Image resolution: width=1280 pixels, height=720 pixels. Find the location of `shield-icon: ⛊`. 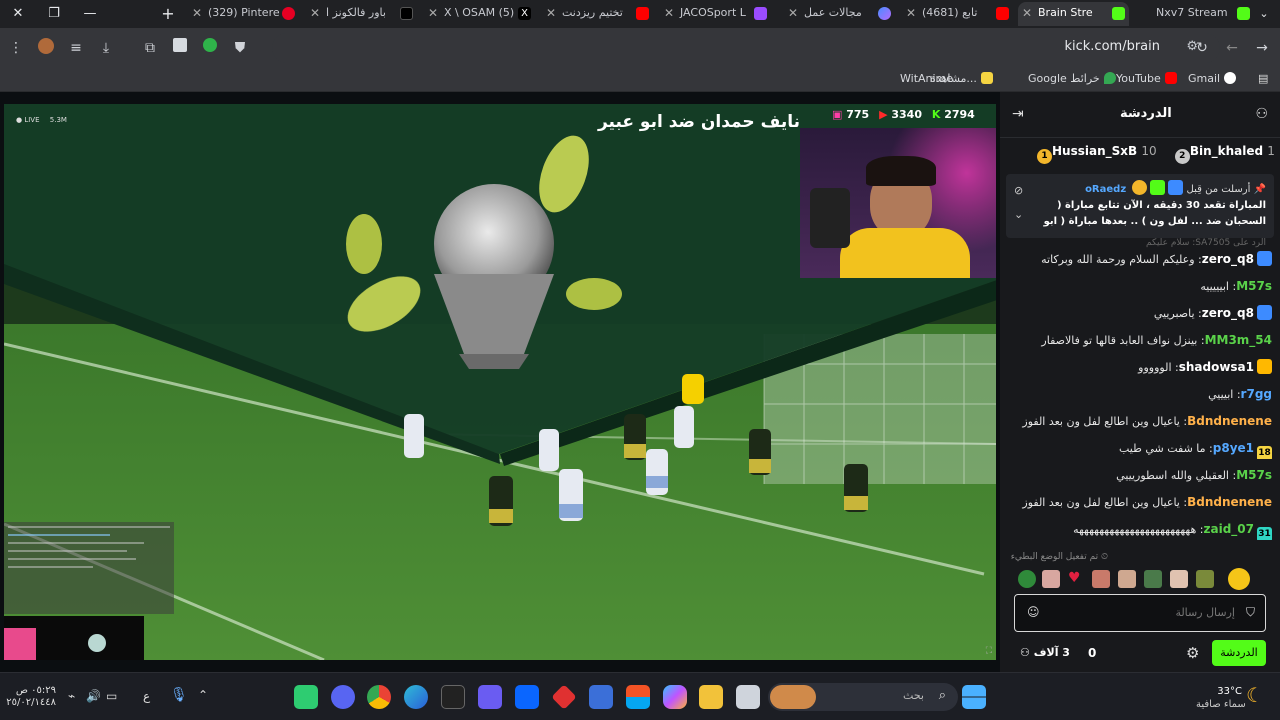

shield-icon: ⛊ is located at coordinates (240, 48).